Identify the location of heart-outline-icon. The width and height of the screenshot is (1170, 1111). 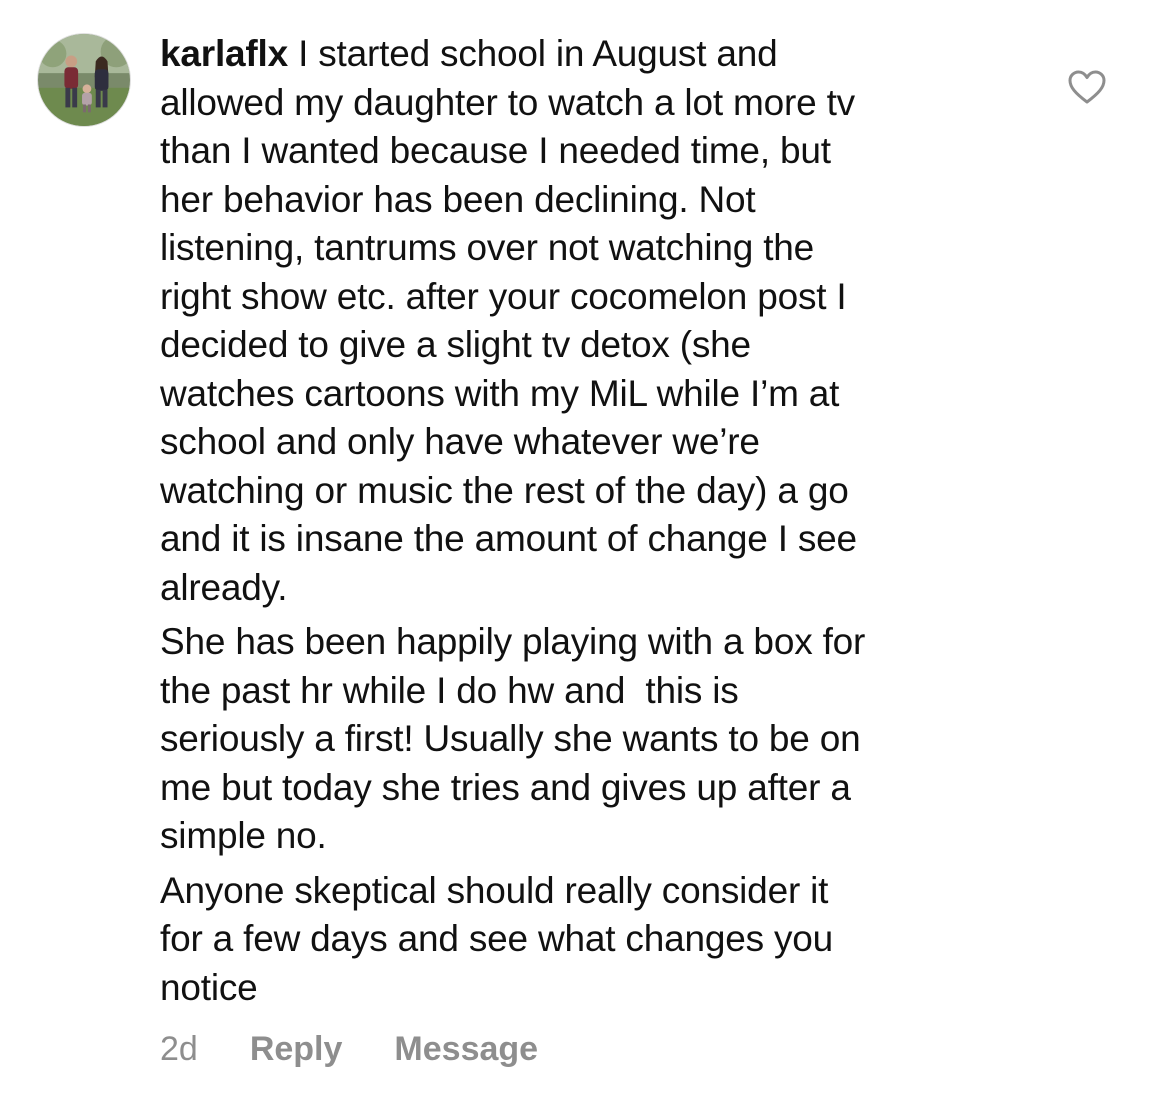
(1087, 87).